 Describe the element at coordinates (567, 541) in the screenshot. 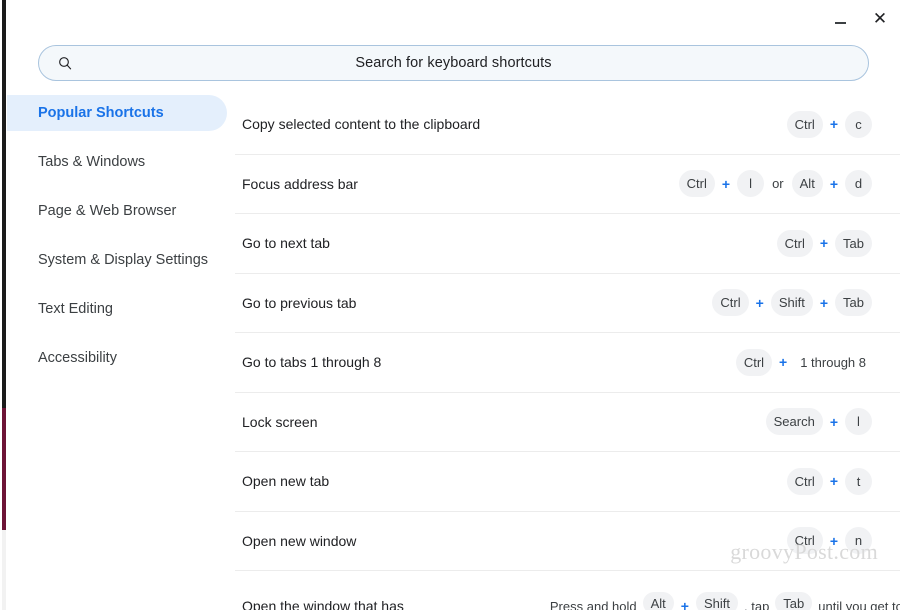

I see `shortcut-row: Open new window Ctrl + n` at that location.